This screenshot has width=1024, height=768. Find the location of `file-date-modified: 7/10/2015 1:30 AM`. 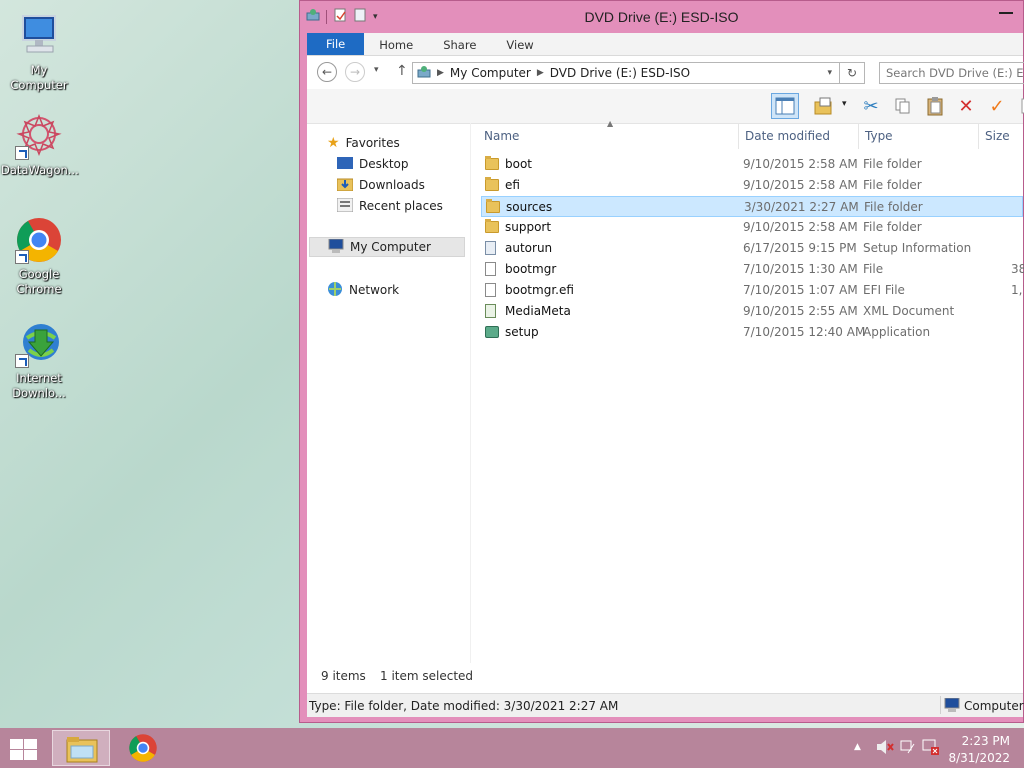

file-date-modified: 7/10/2015 1:30 AM is located at coordinates (800, 269).